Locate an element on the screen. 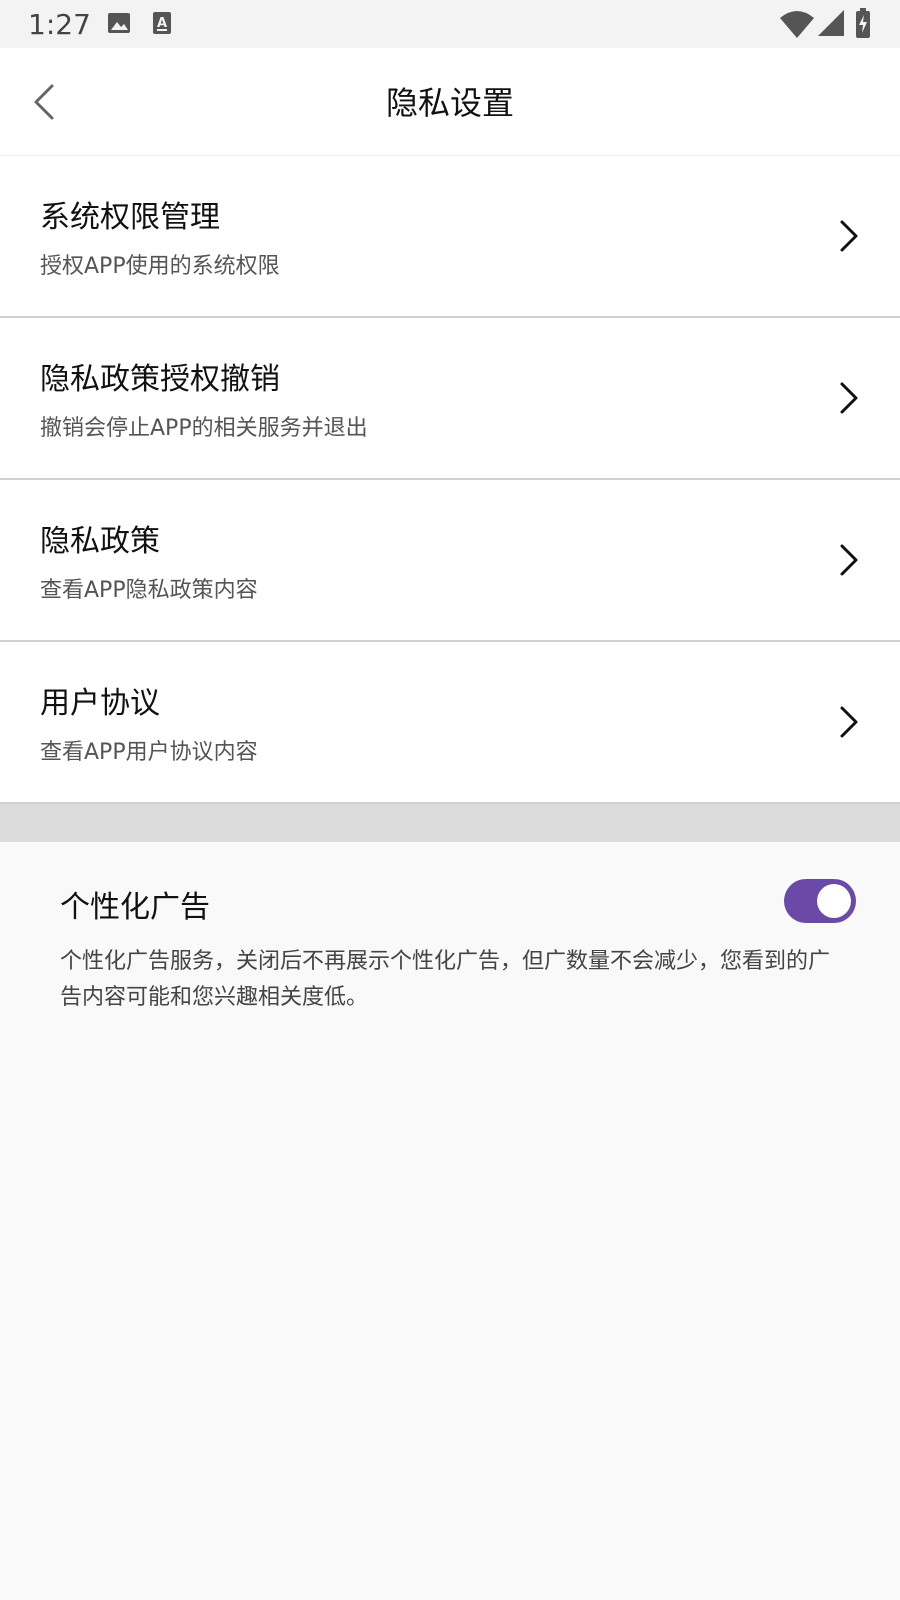 This screenshot has height=1600, width=900. list-item-subtitle: 查看APP用户协议内容 is located at coordinates (149, 752).